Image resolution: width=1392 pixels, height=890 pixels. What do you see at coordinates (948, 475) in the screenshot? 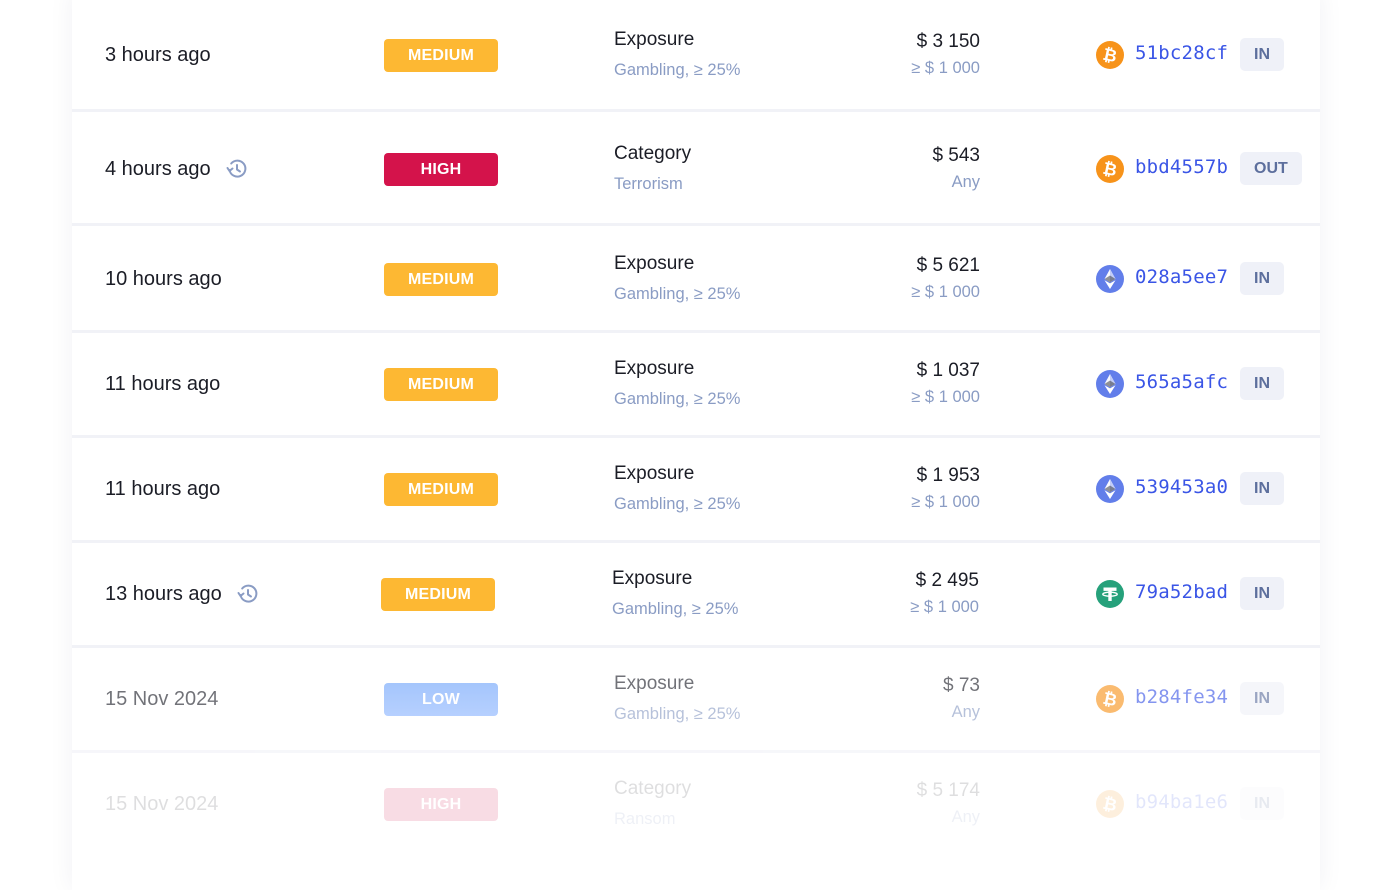
I see `amount: $ 1 953` at bounding box center [948, 475].